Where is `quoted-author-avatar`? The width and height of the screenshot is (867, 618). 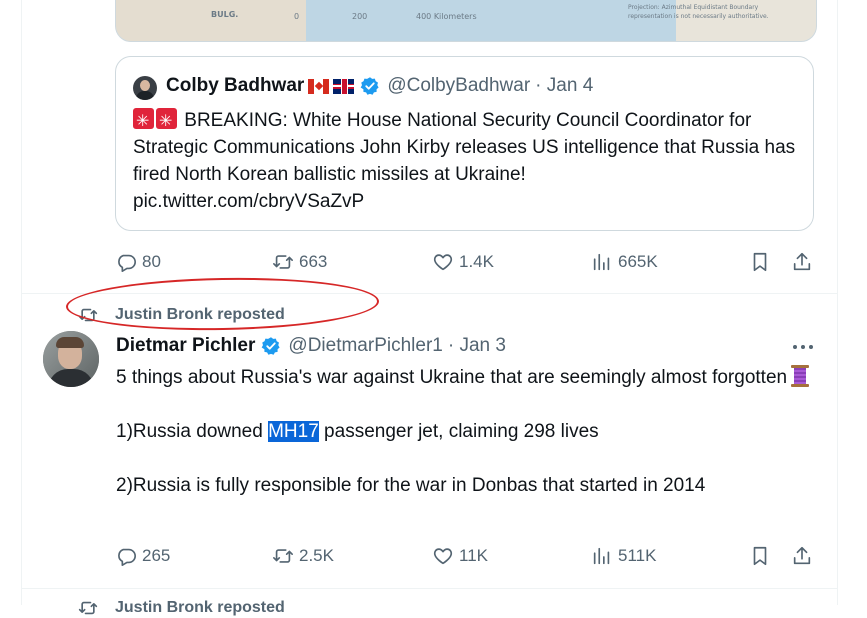 quoted-author-avatar is located at coordinates (145, 88).